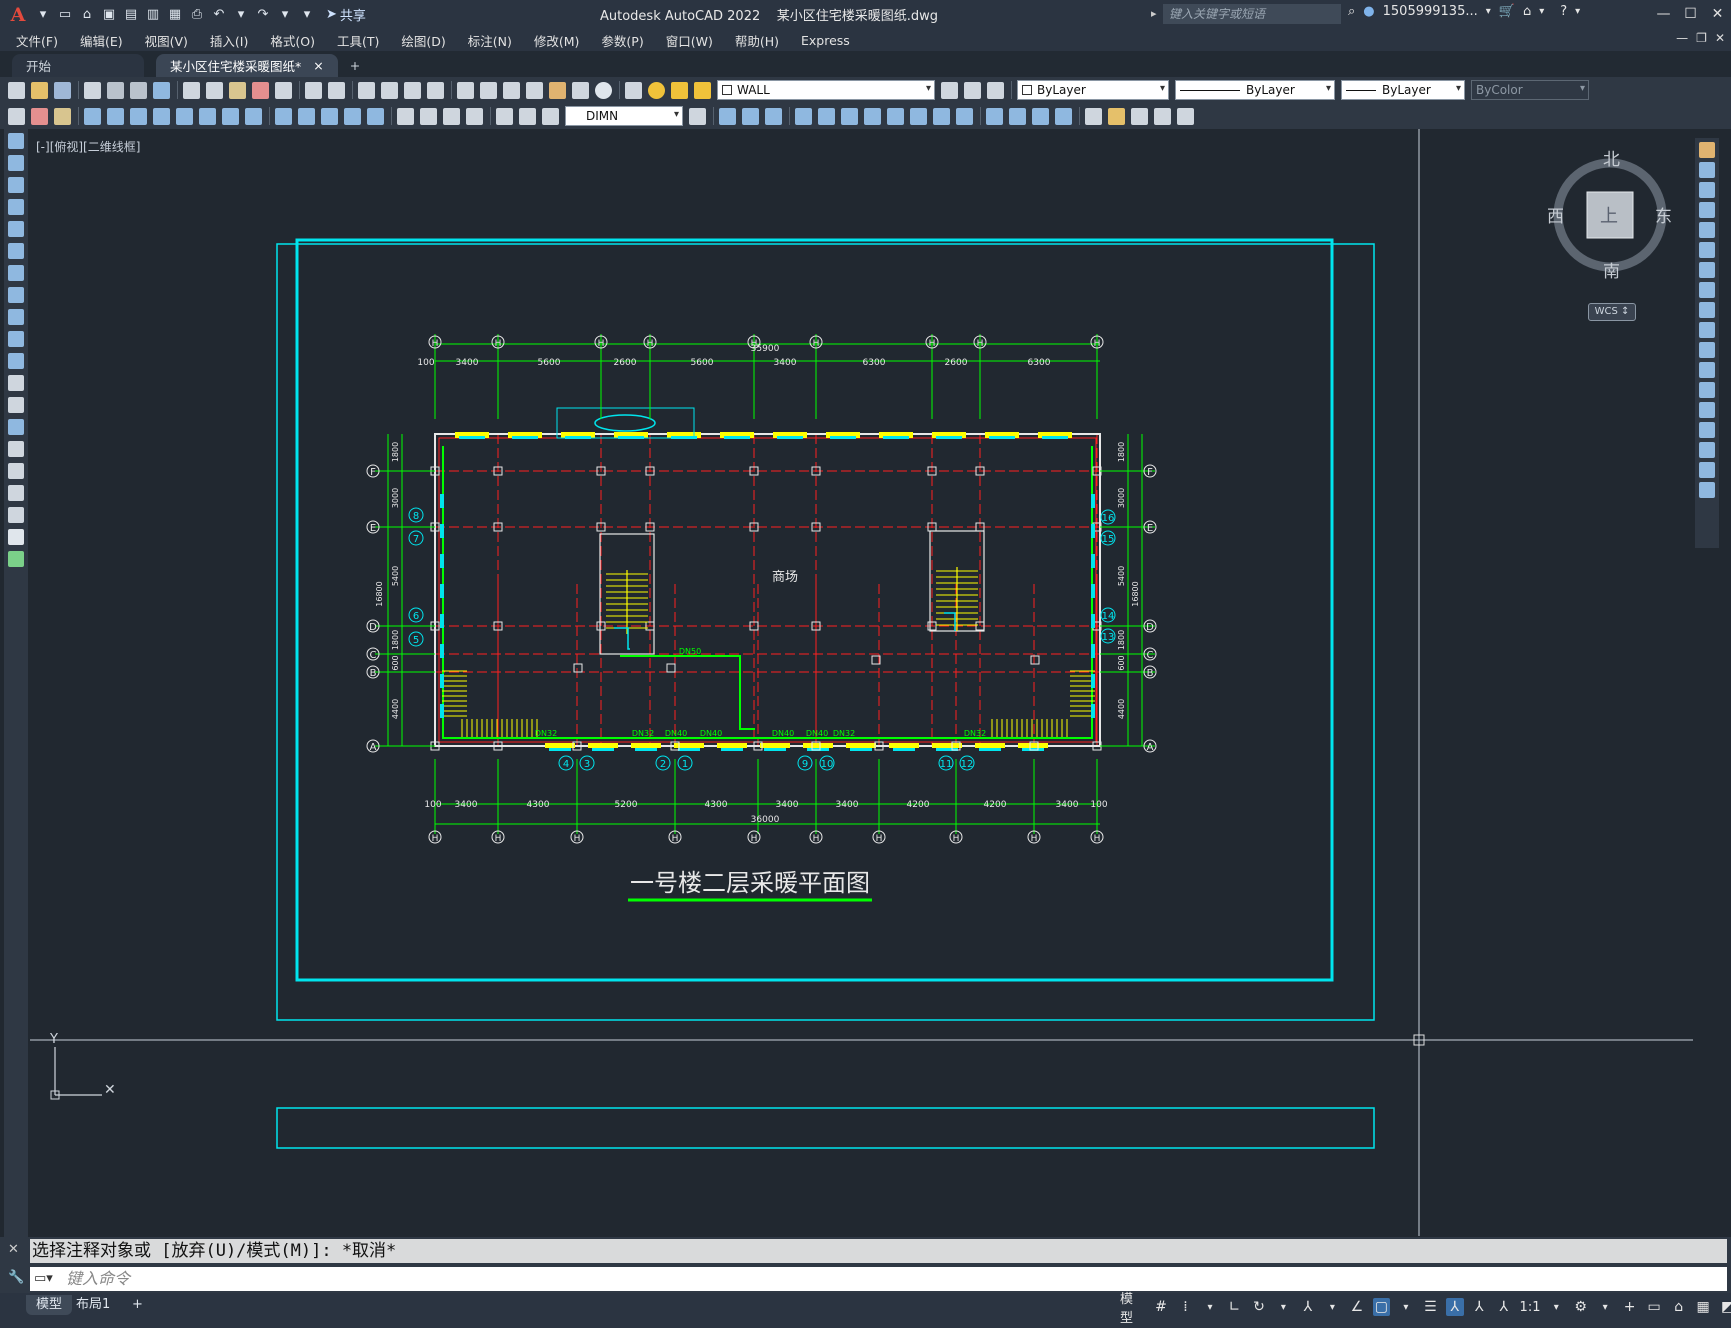 This screenshot has width=1731, height=1328. What do you see at coordinates (16, 339) in the screenshot?
I see `ellipse-icon` at bounding box center [16, 339].